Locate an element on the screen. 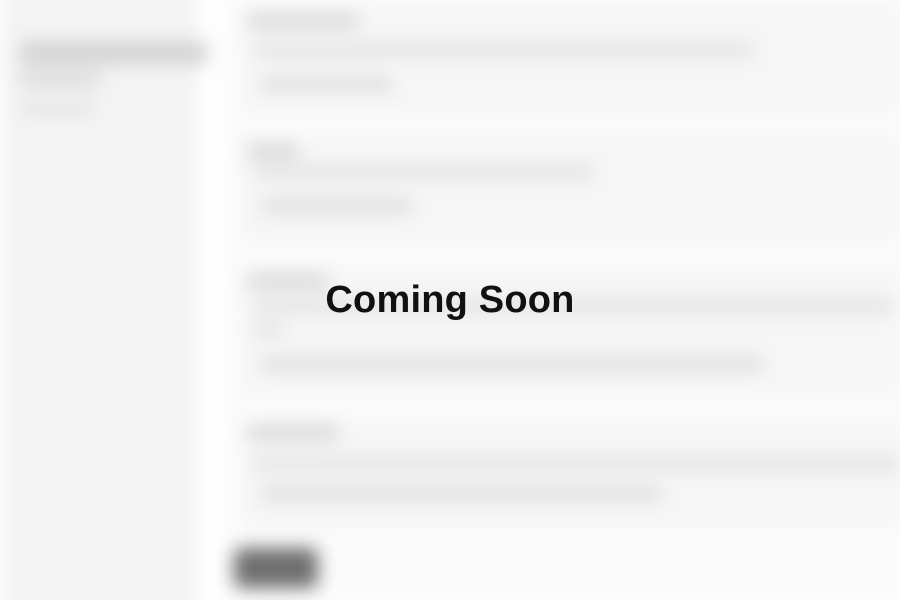 The width and height of the screenshot is (900, 600). blurred-action-button is located at coordinates (276, 568).